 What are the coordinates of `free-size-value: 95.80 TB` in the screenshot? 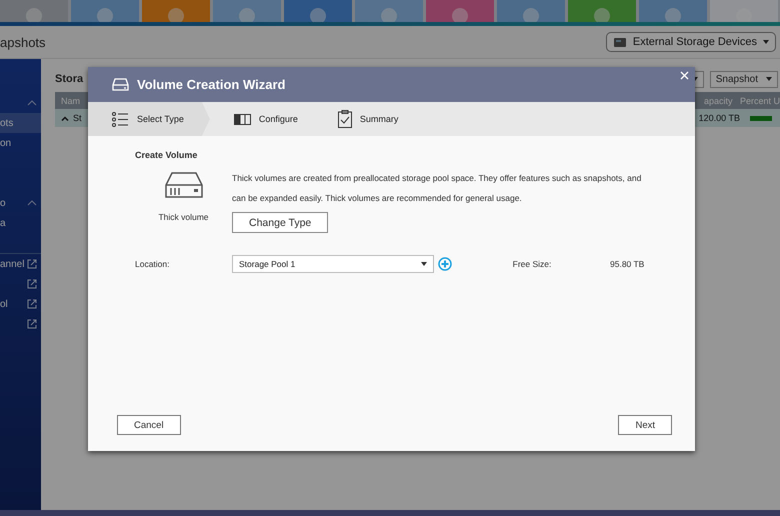 It's located at (628, 264).